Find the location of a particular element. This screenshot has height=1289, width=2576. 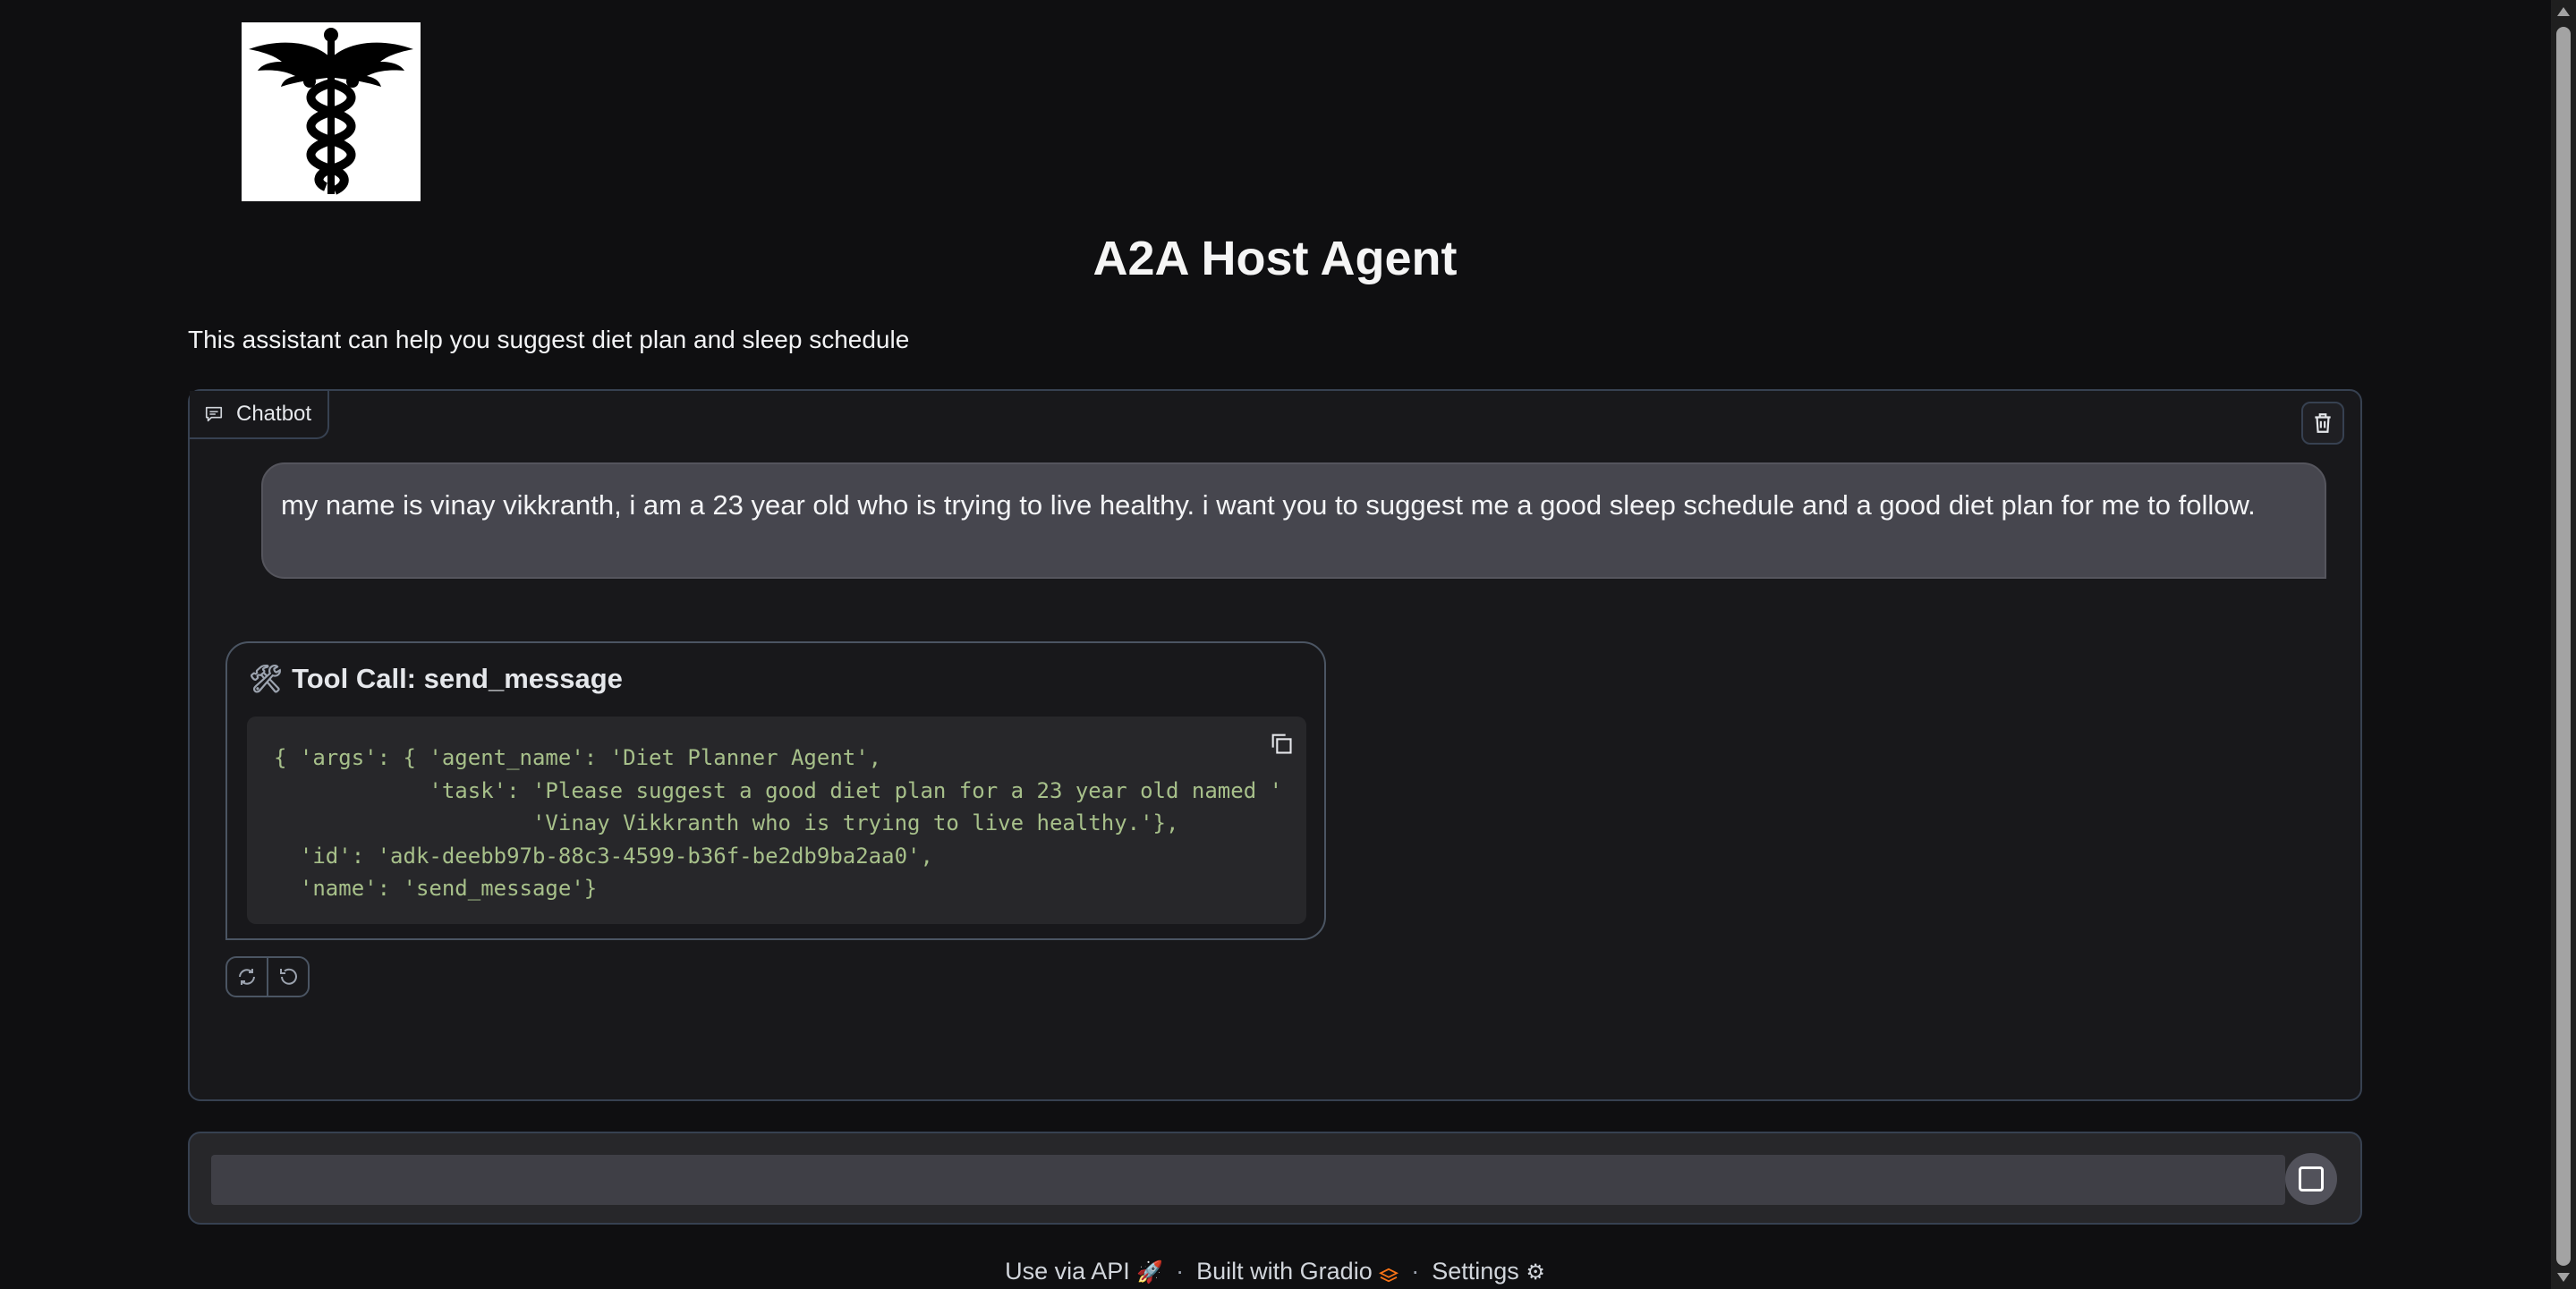

settings-link: Settings ⚙ is located at coordinates (1488, 1271).